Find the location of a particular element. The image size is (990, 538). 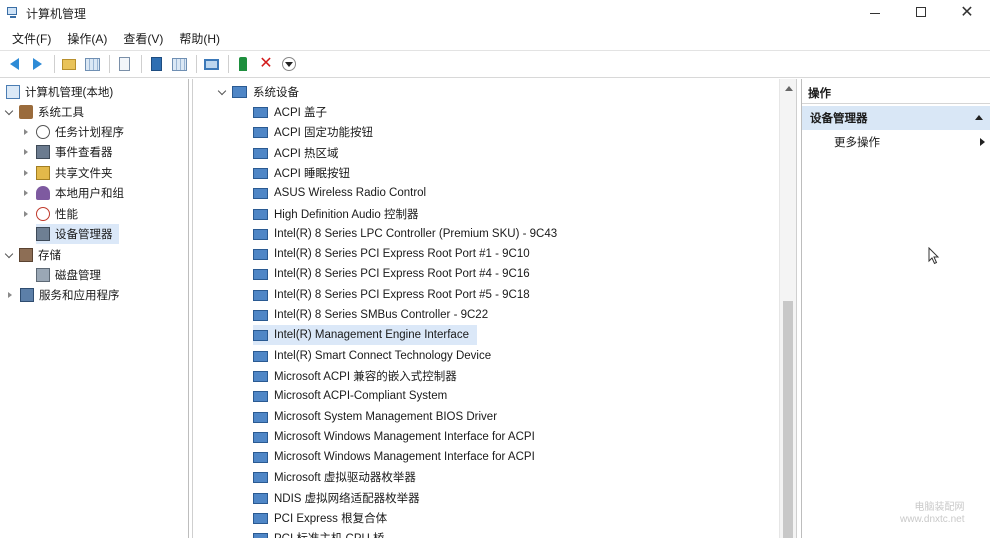

device-label: ASUS Wireless Radio Control is located at coordinates (350, 193).